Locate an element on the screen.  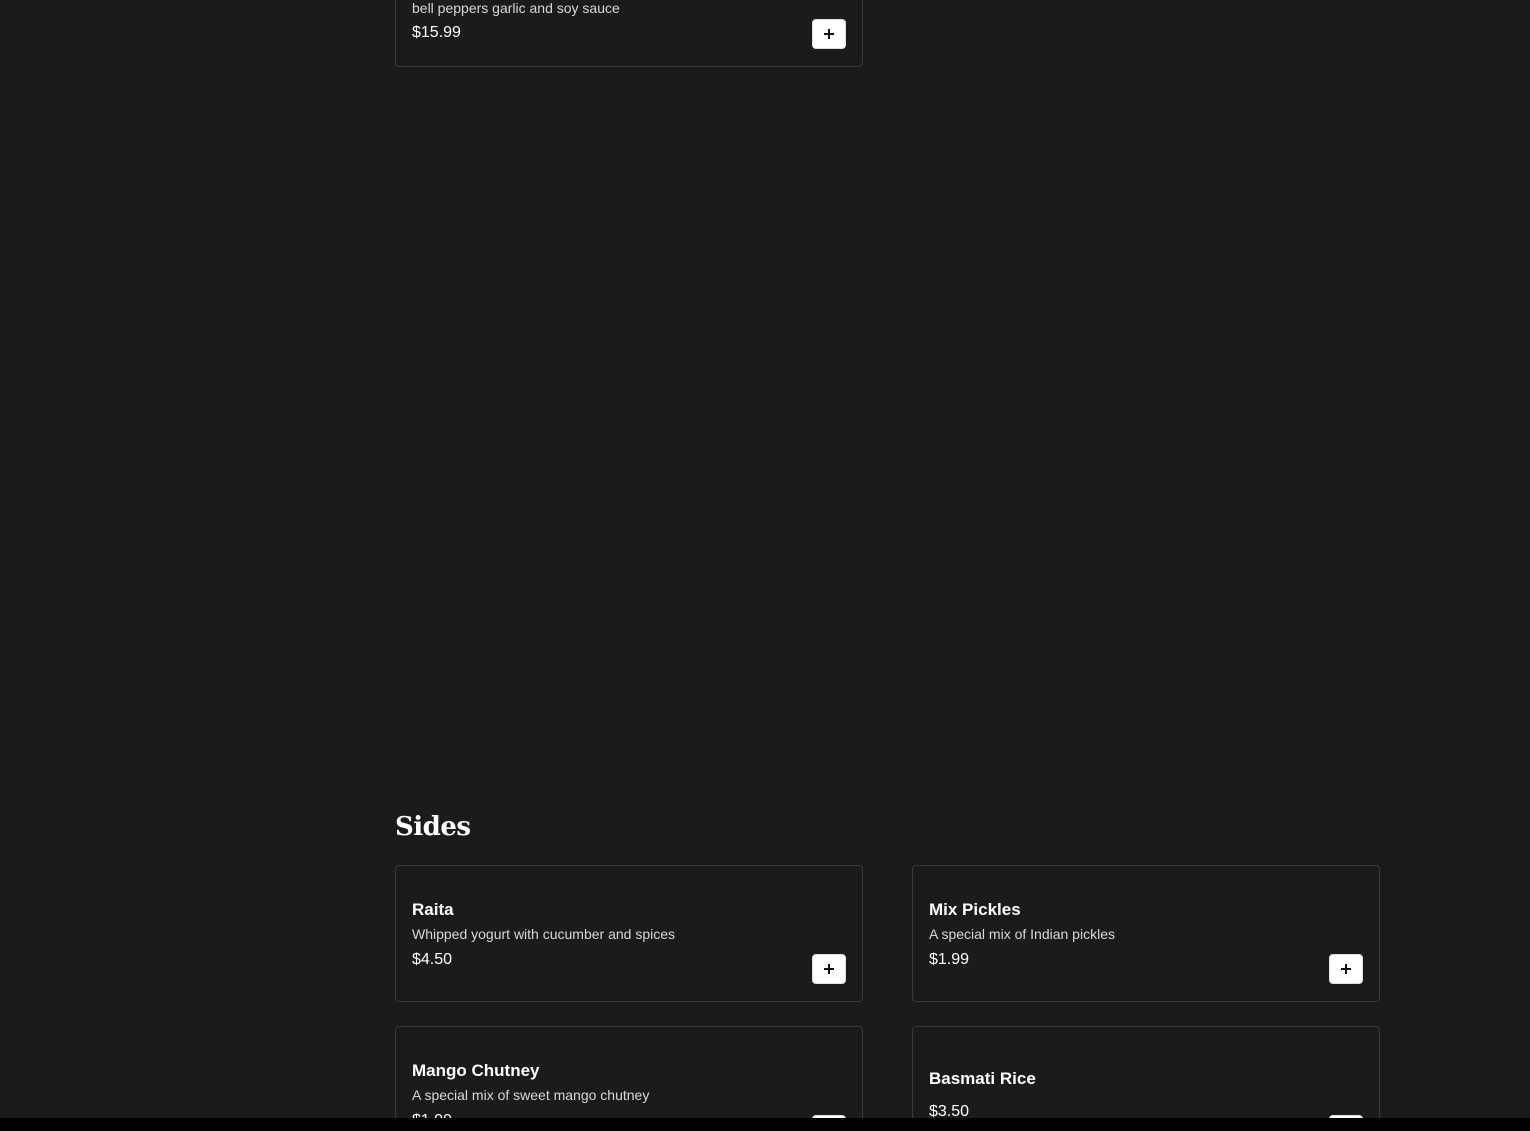
menu-item-card: Basmati Rice $3.50 is located at coordinates (1146, 1078).